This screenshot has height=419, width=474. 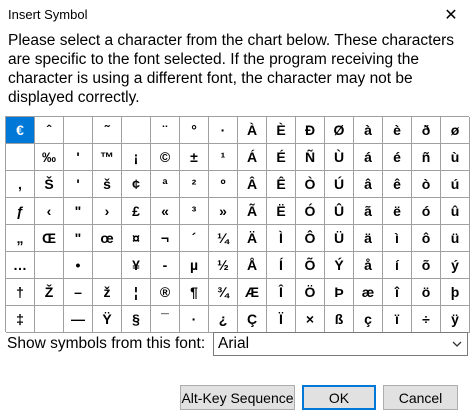 I want to click on symbol-cell: å, so click(x=368, y=265).